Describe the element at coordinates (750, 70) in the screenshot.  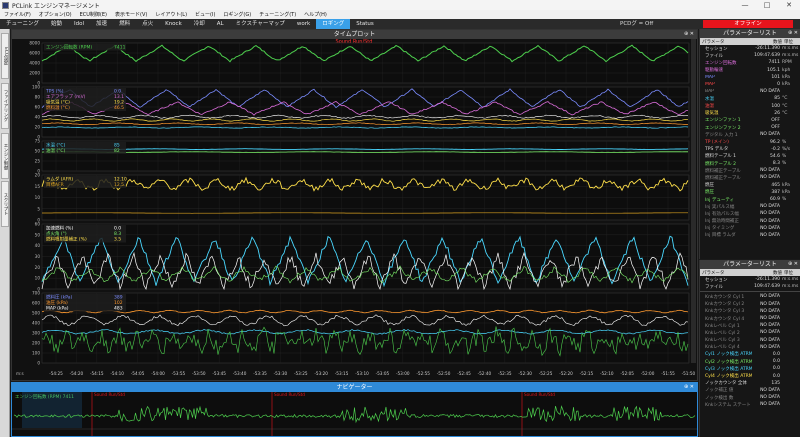
I see `parameter-row: 駆動輪速 105.1 kph` at that location.